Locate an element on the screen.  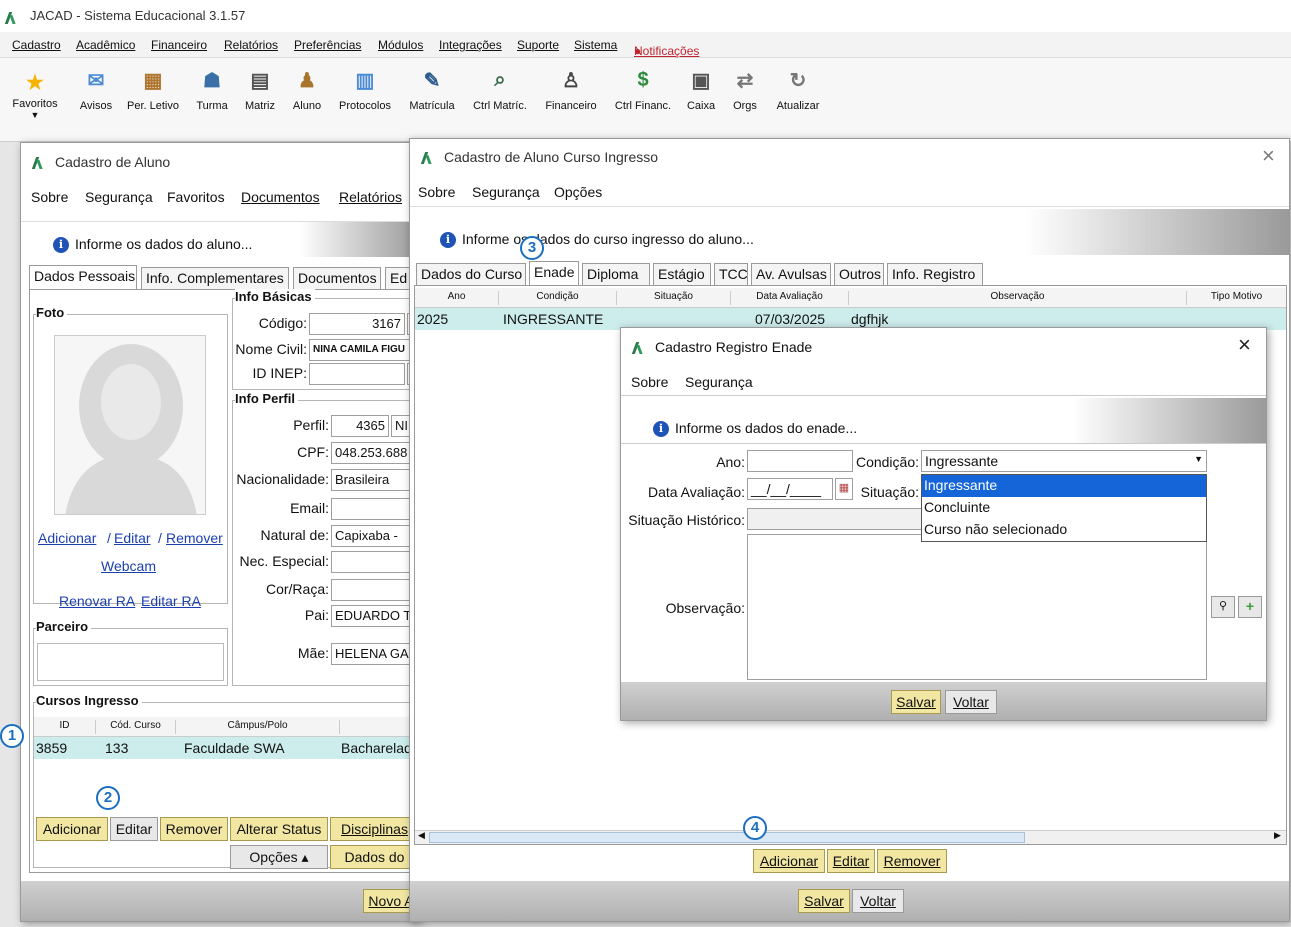
toolbar-matricula: ✎ Matrícula is located at coordinates (432, 89).